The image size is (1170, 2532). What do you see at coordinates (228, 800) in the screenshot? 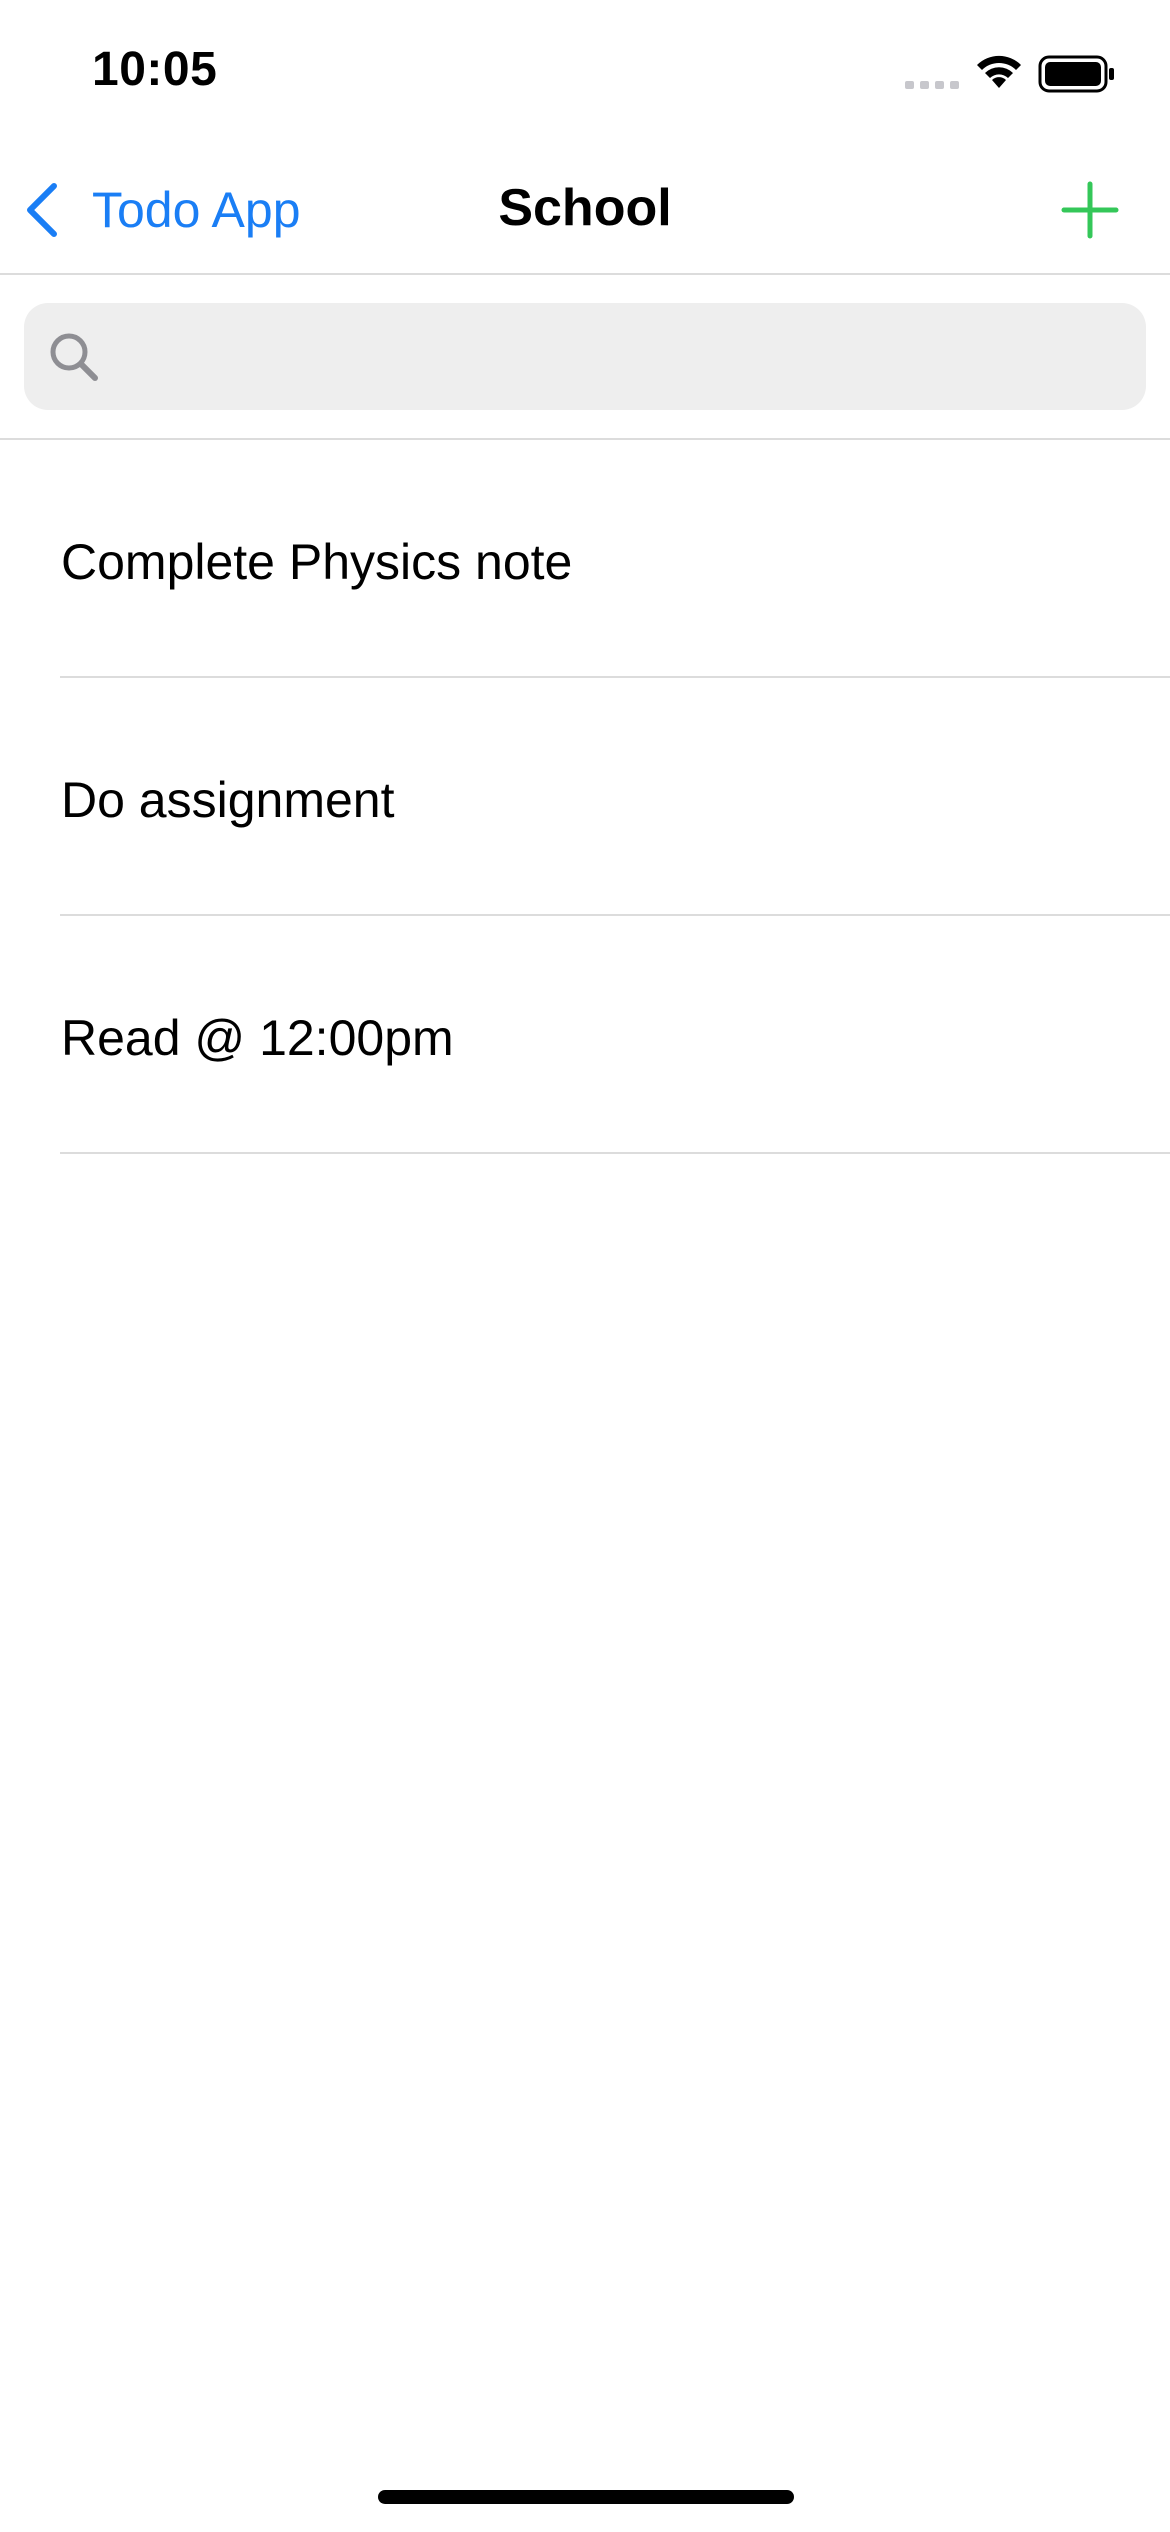
I see `todo-item-title: Do assignment` at bounding box center [228, 800].